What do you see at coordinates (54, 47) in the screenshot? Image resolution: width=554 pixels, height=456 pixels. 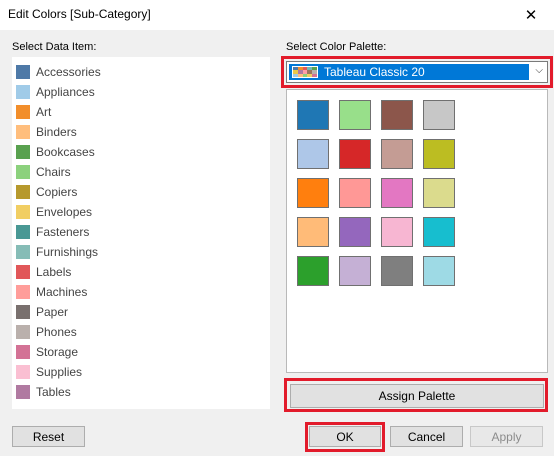 I see `select-data-item-label: Select Data Item:` at bounding box center [54, 47].